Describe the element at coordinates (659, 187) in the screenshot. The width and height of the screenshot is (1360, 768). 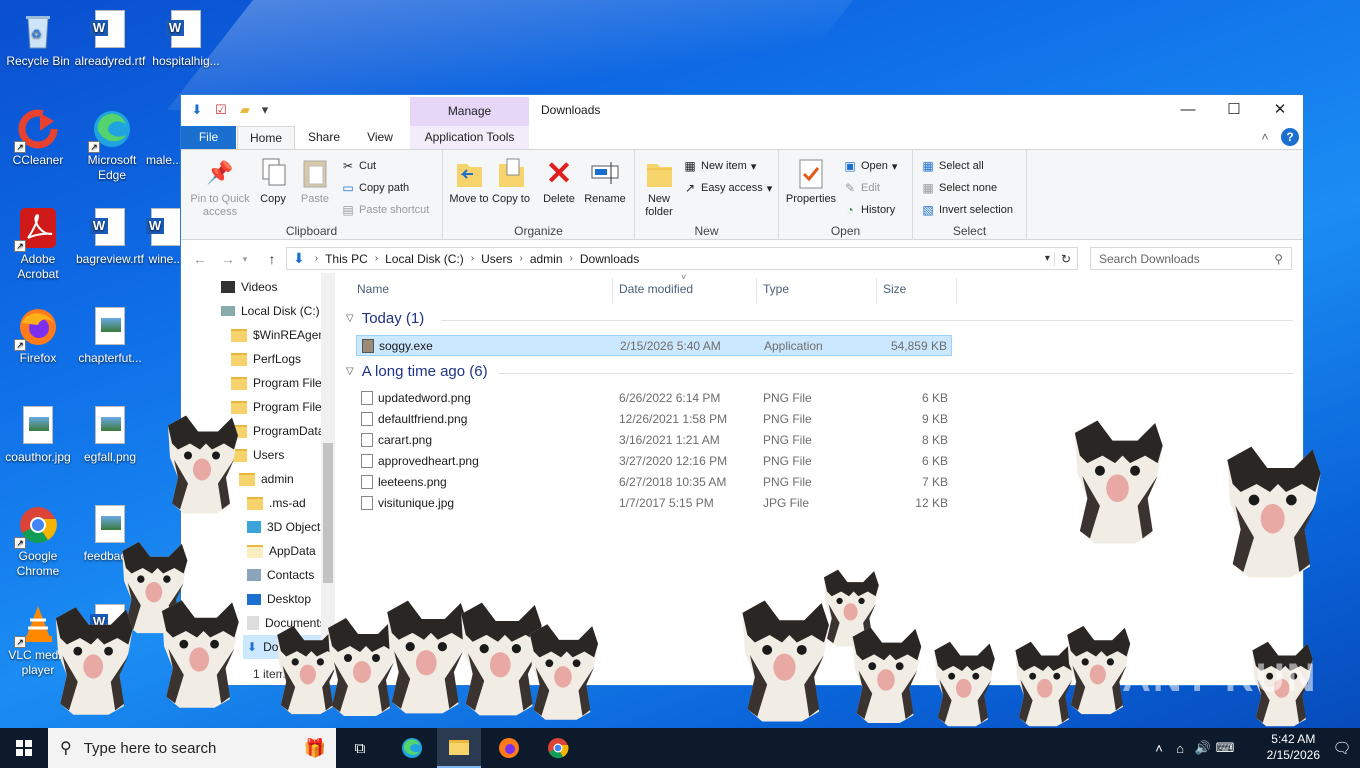
I see `new-folder-button: New folder` at that location.